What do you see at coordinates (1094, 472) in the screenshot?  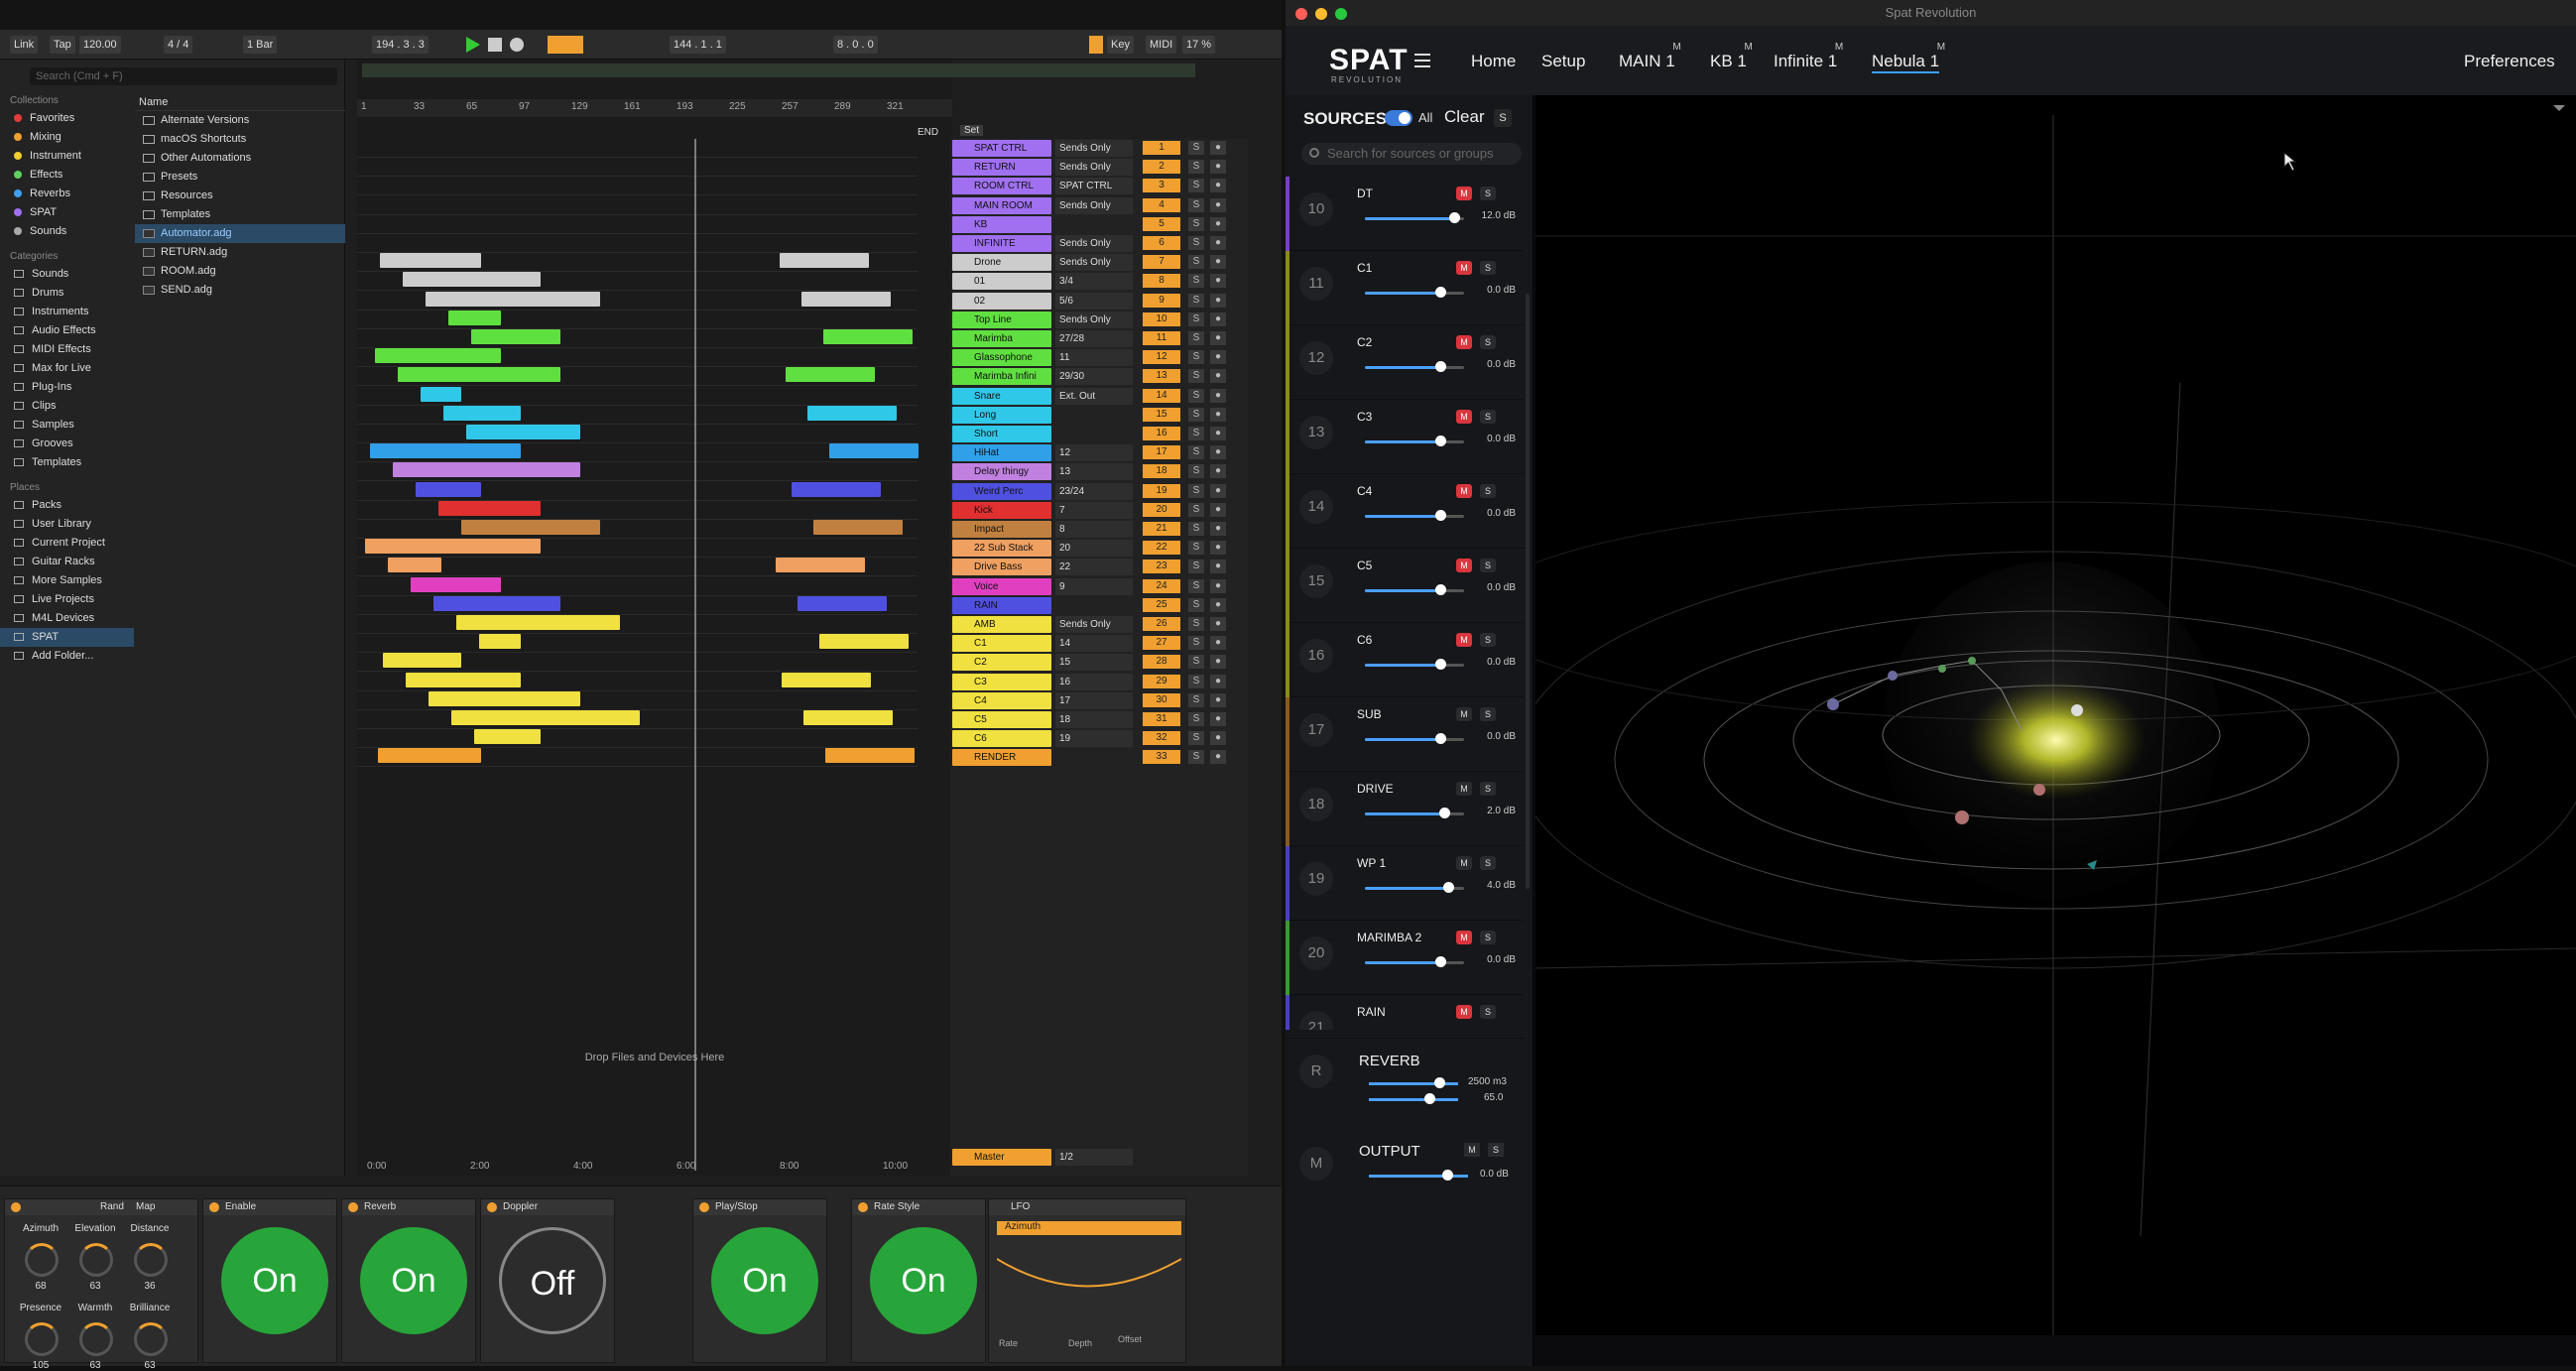 I see `track-routing-select: 13` at bounding box center [1094, 472].